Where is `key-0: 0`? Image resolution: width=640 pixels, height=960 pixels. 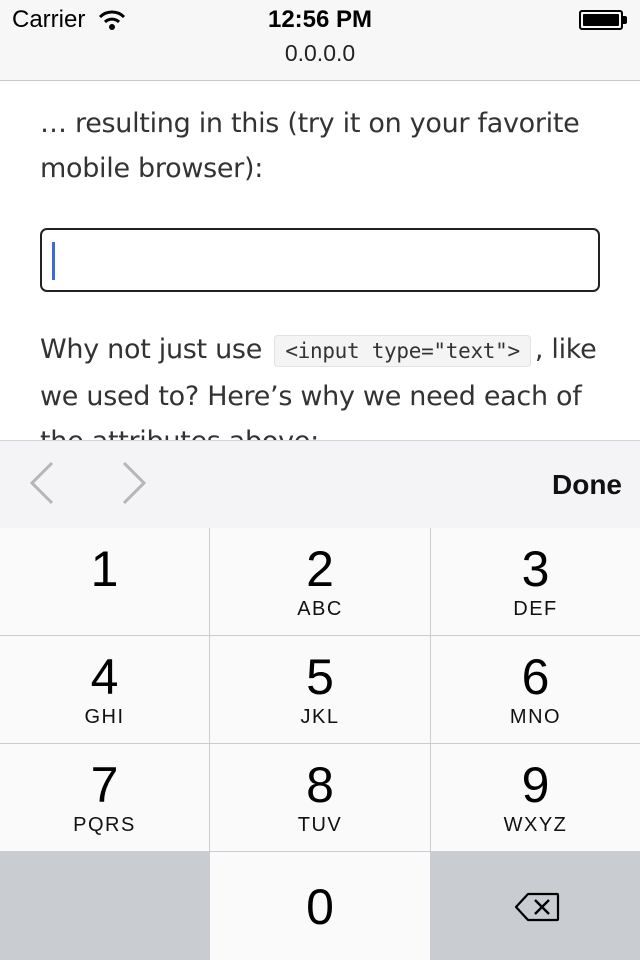
key-0: 0 is located at coordinates (320, 906).